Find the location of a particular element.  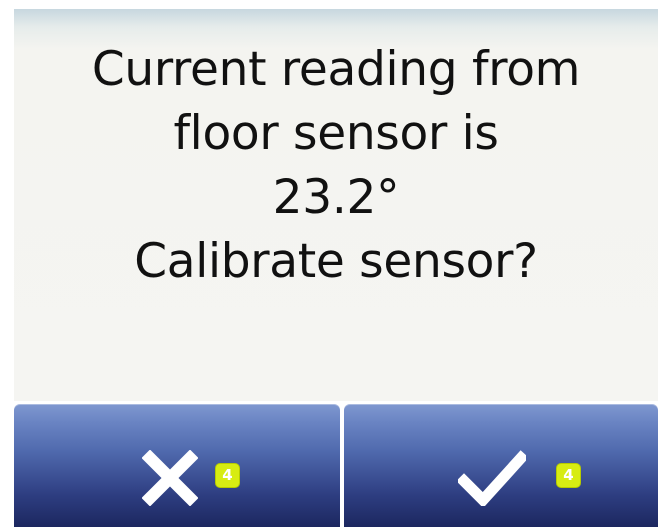

cancel-badge: 4 is located at coordinates (227, 475).